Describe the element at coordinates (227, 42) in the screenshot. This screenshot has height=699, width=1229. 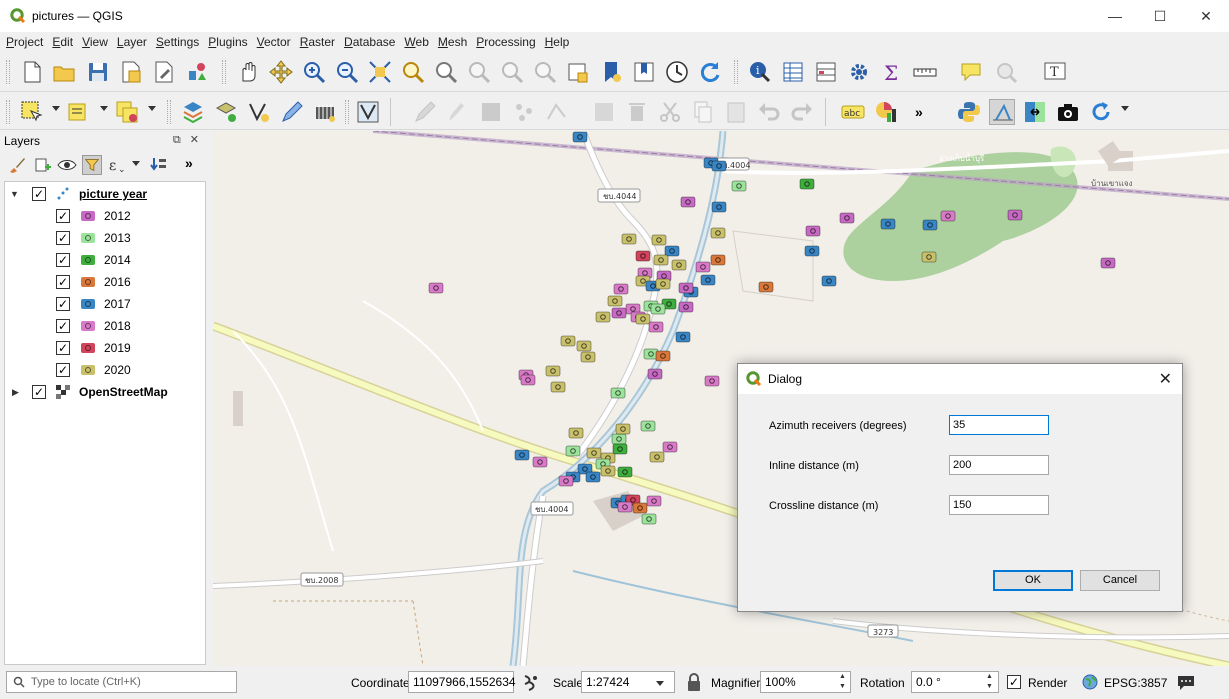
I see `menu-plugins: Plugins` at that location.